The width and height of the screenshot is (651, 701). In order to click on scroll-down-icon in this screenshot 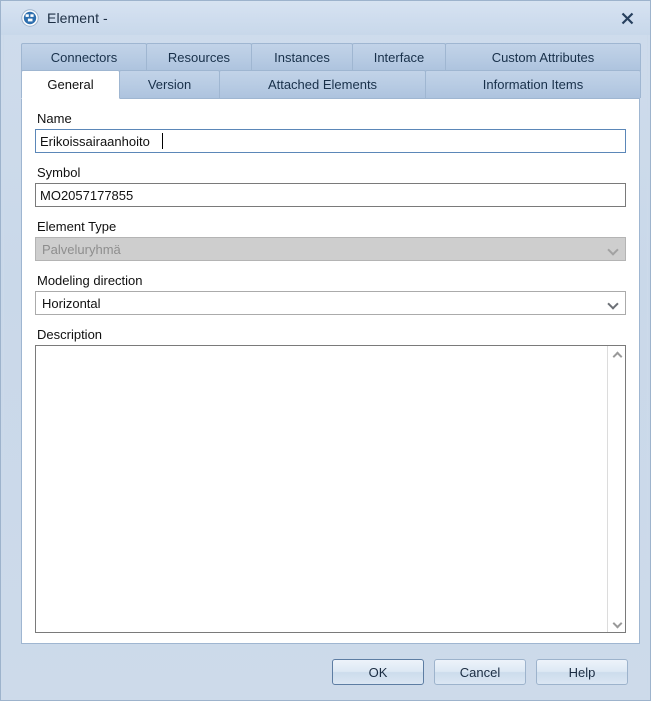, I will do `click(616, 623)`.